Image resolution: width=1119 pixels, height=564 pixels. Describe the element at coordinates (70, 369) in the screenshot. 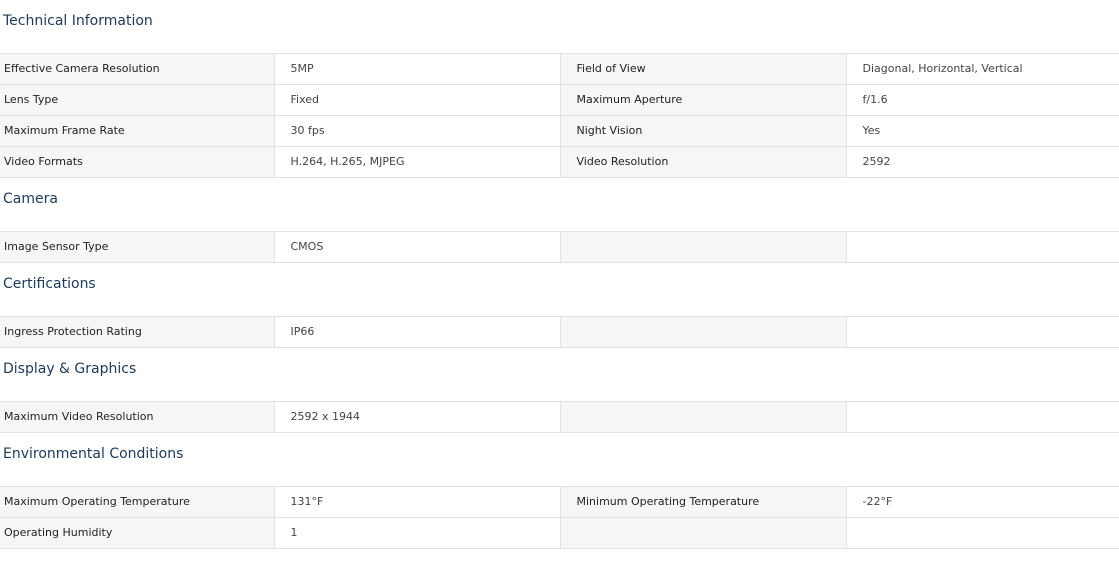

I see `section-title: Display & Graphics` at that location.